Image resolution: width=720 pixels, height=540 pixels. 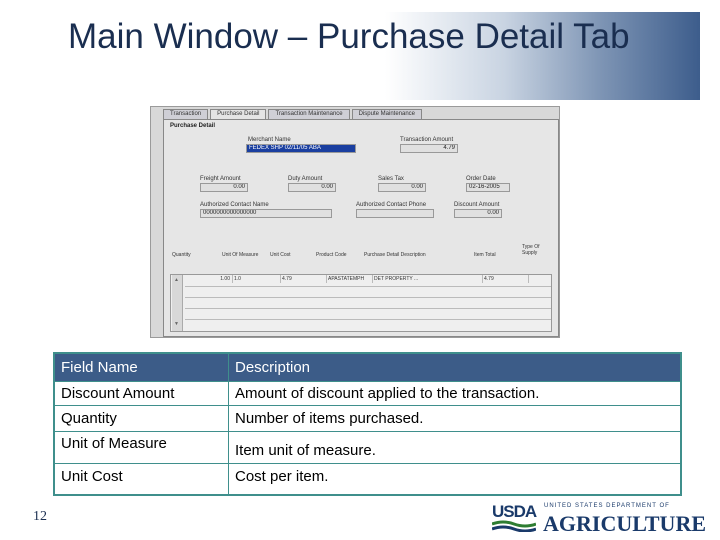 I want to click on freight-amount-field: 0.00, so click(x=224, y=187).